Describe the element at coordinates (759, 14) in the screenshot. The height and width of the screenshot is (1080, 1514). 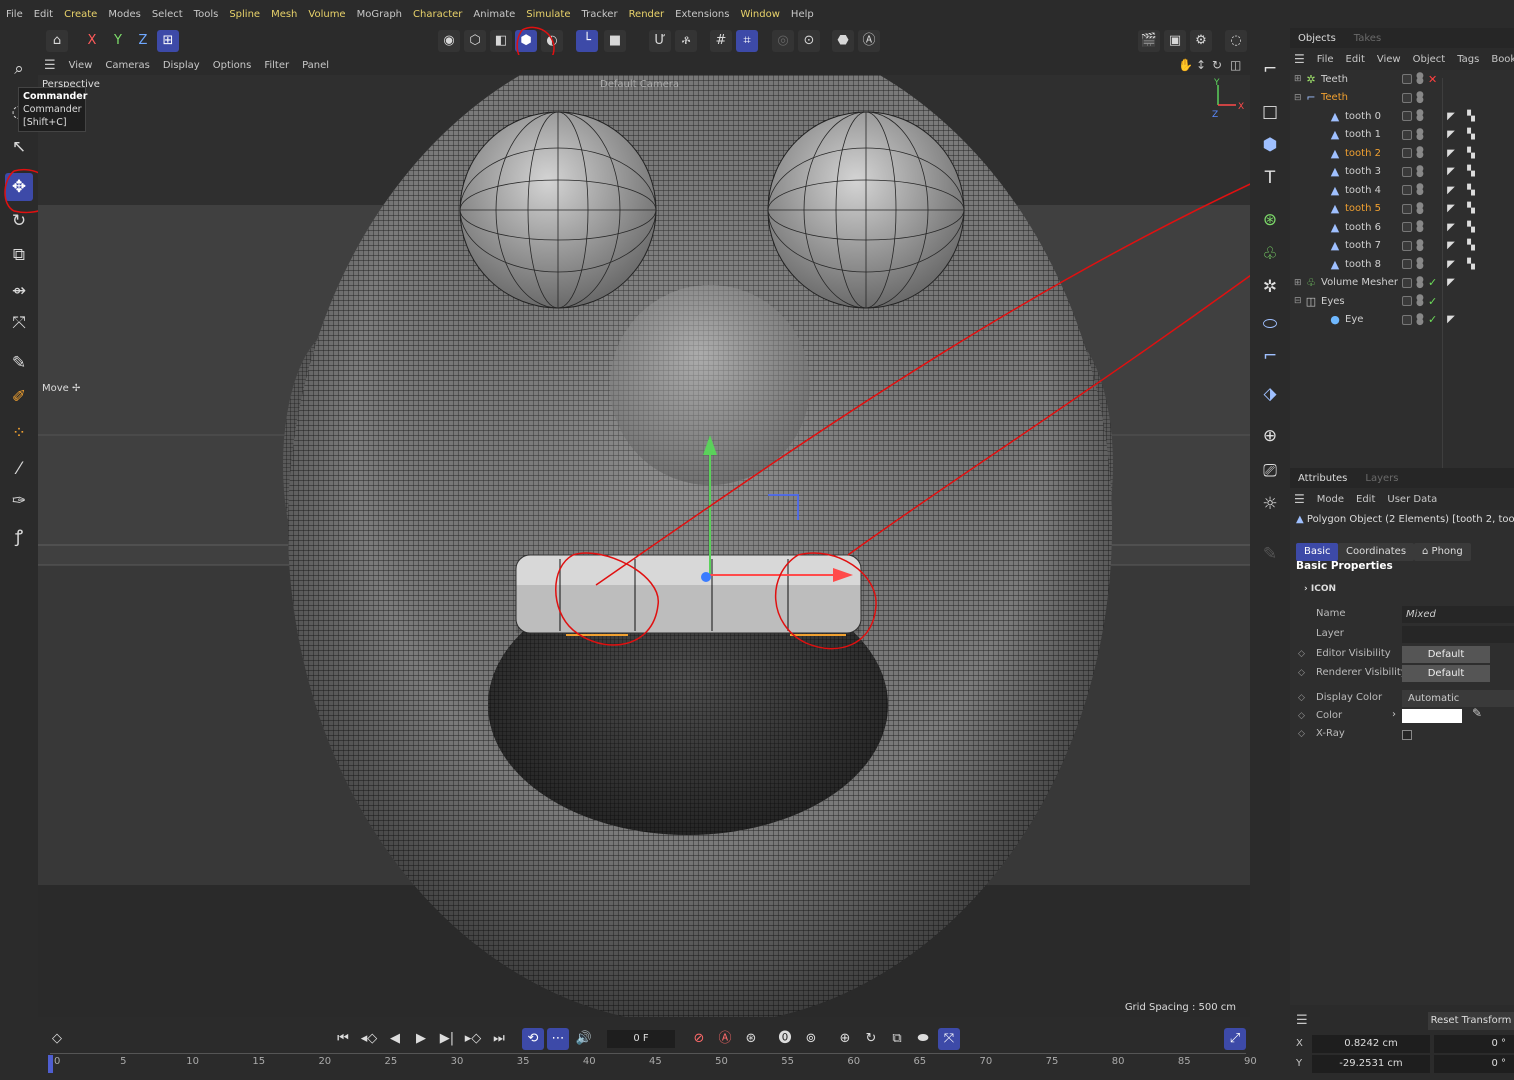
I see `menu-window: Window` at that location.